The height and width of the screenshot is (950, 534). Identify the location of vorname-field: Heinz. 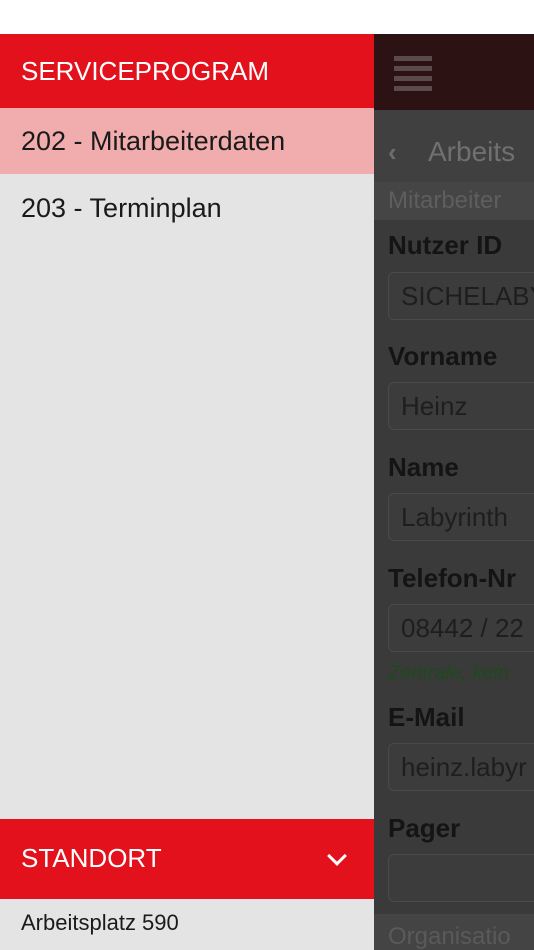
(461, 406).